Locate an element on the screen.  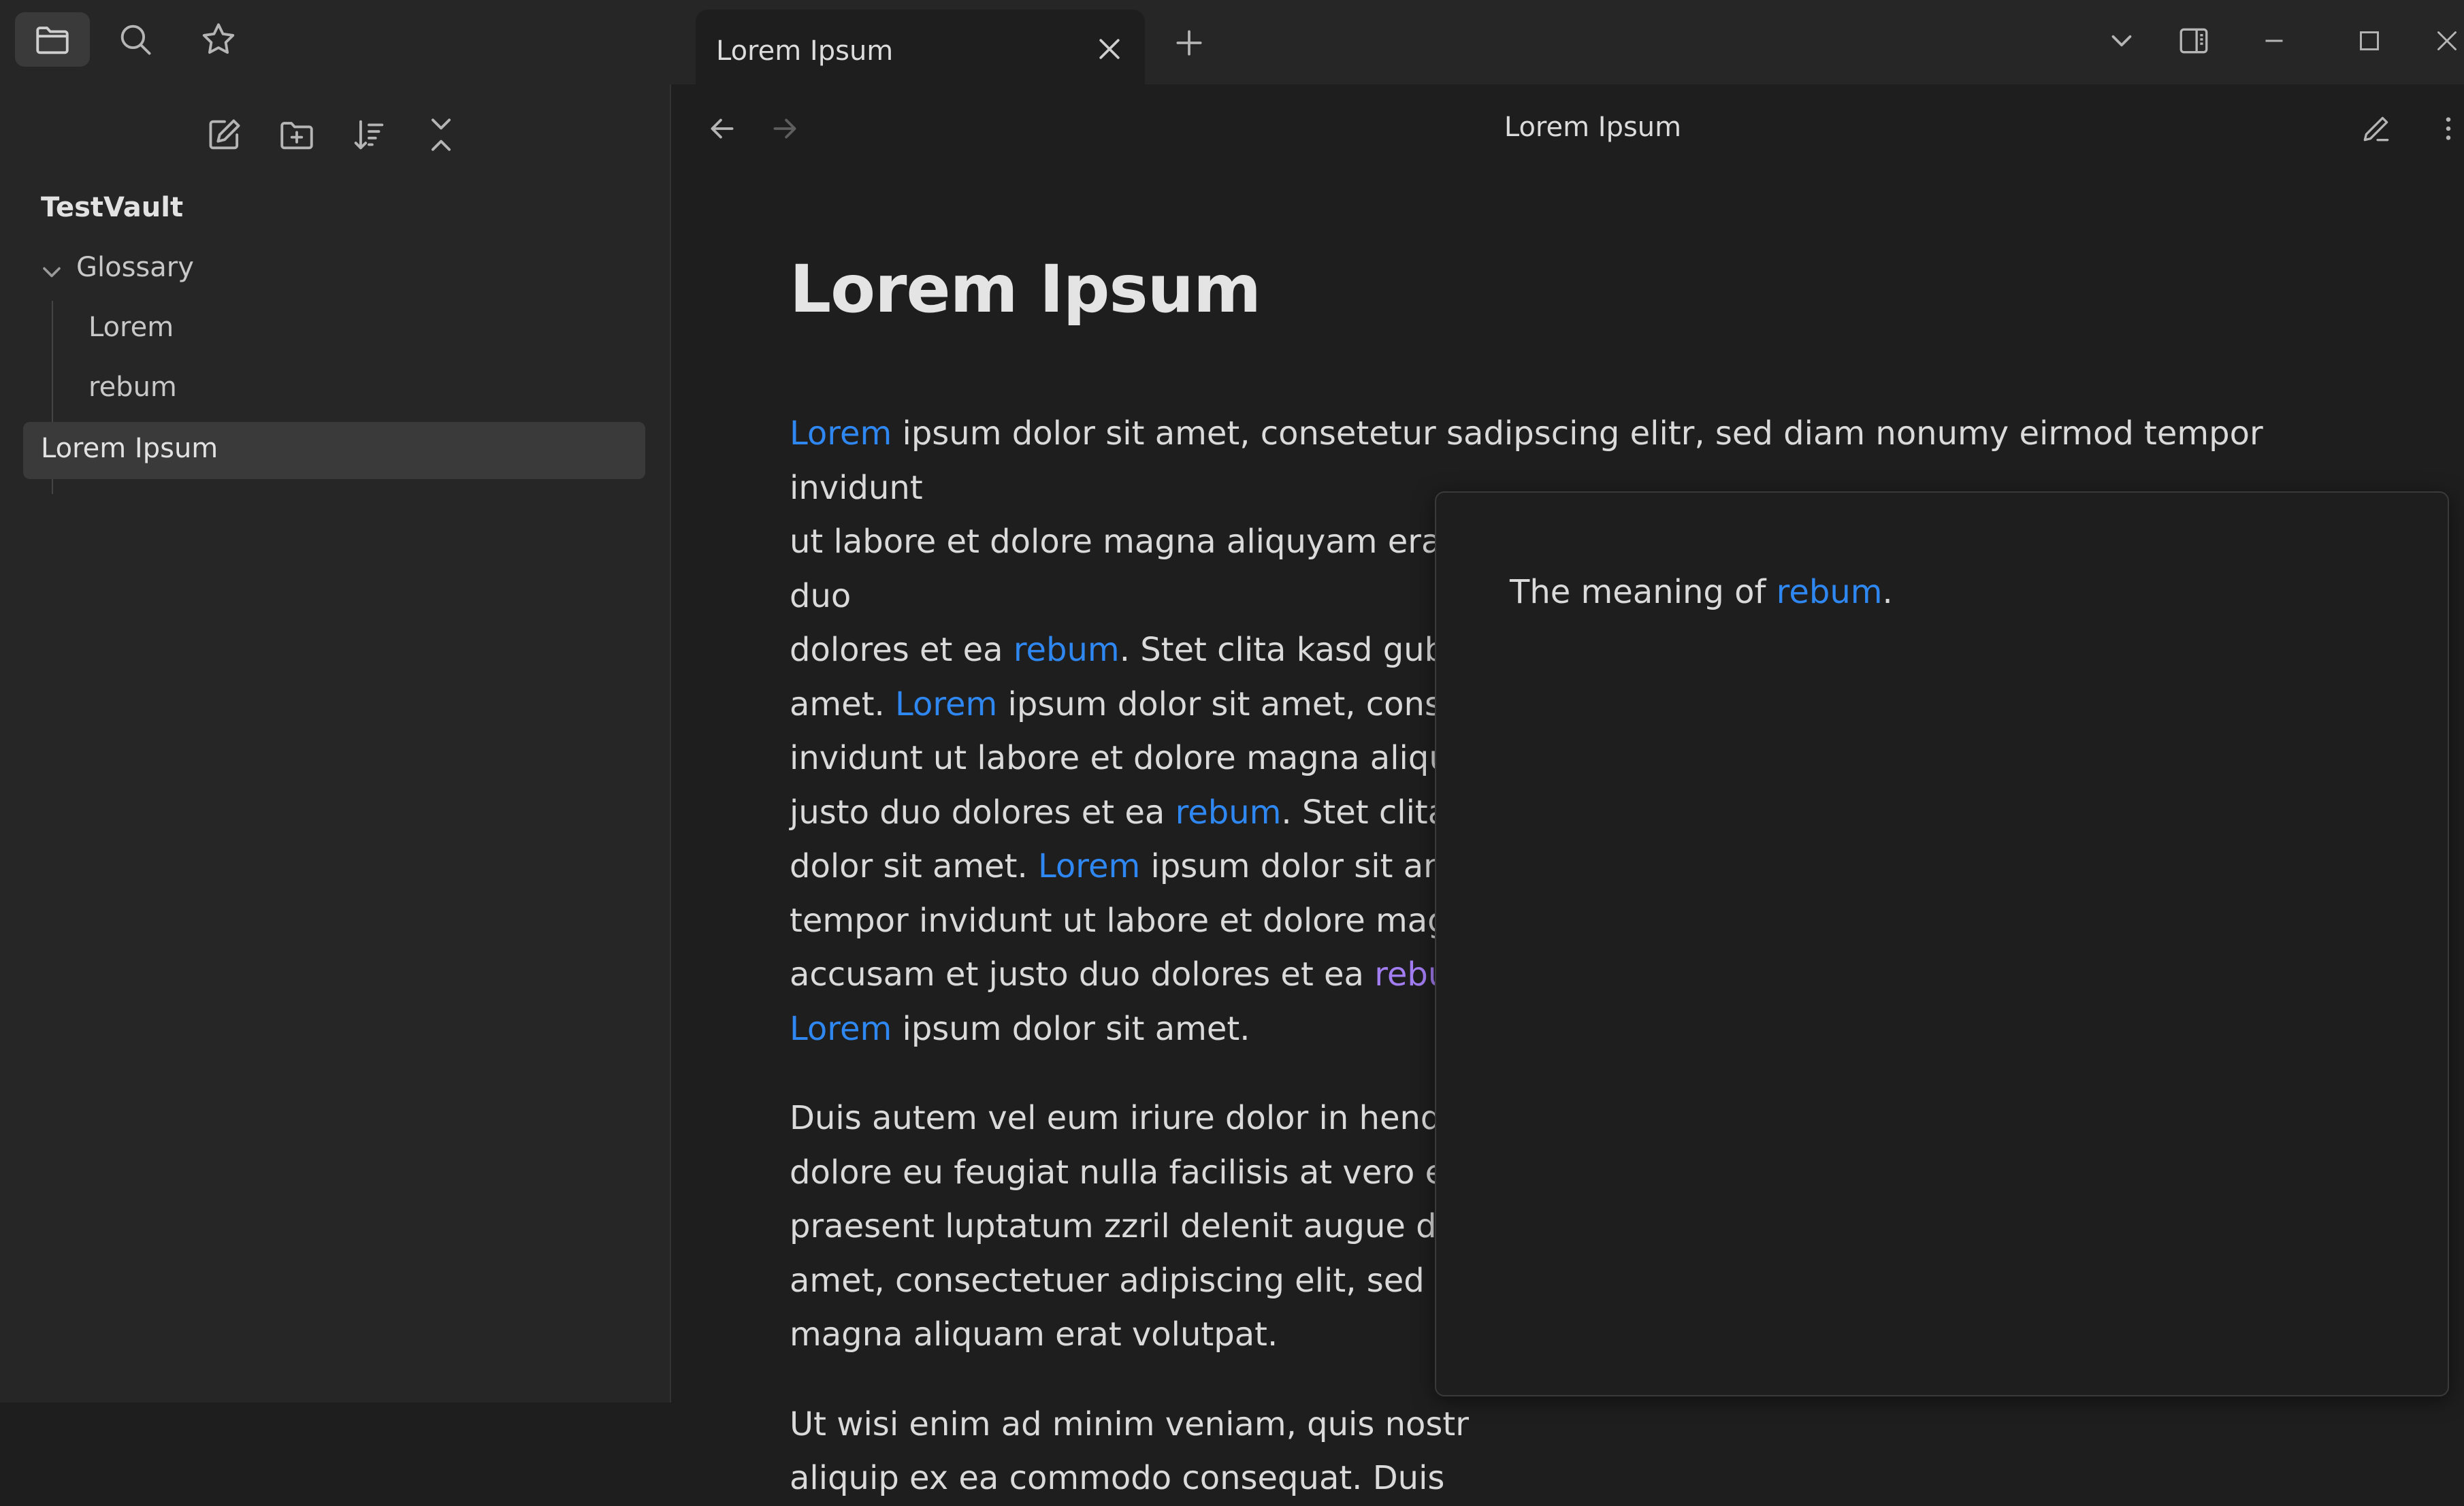
sidebar-right-icon is located at coordinates (2193, 41).